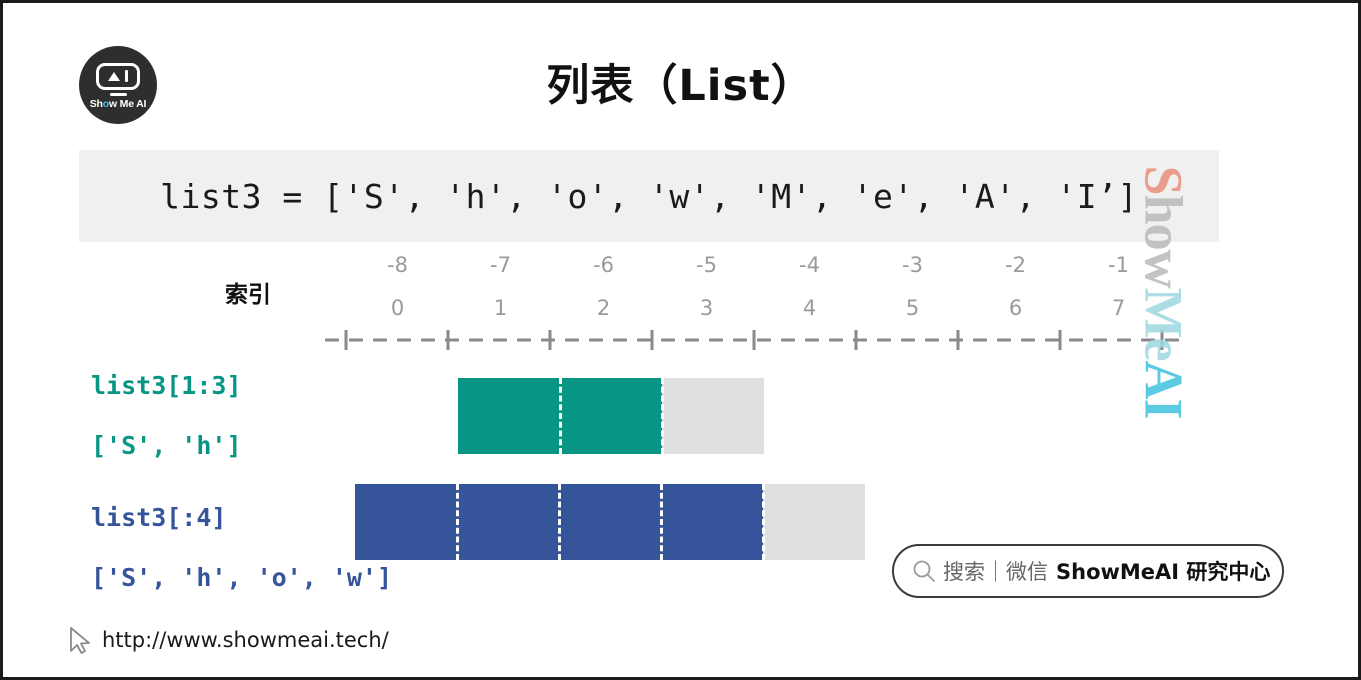 The image size is (1361, 680). I want to click on wechat-search-pill: 搜索｜微信 ShowMeAI 研究中心, so click(1088, 571).